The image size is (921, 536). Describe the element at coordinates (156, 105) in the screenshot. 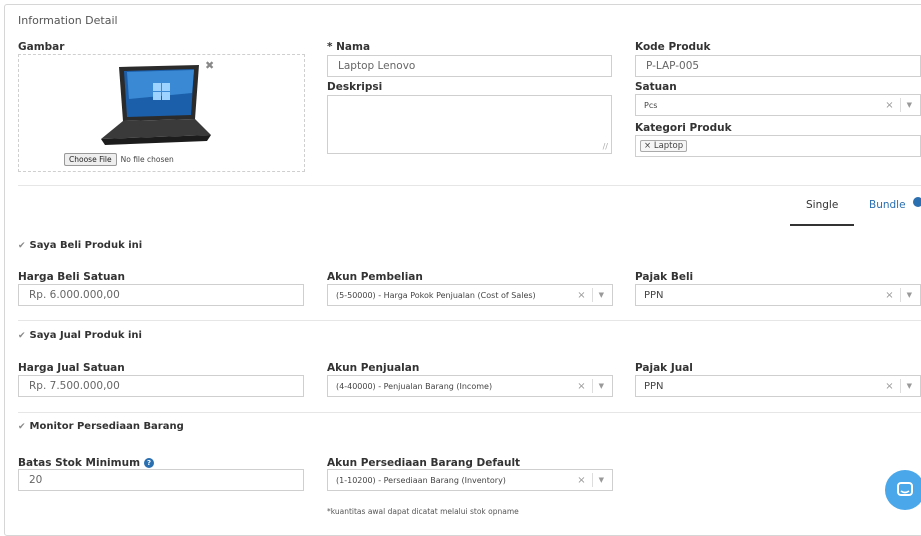

I see `product-image` at that location.